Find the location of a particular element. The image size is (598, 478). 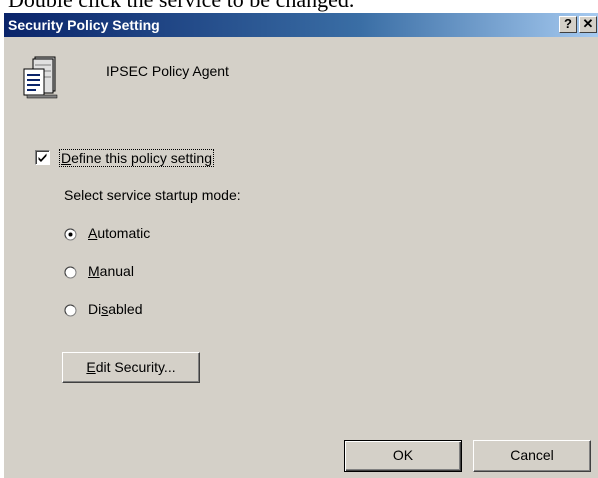

radio-manual-label: Manual is located at coordinates (111, 271).